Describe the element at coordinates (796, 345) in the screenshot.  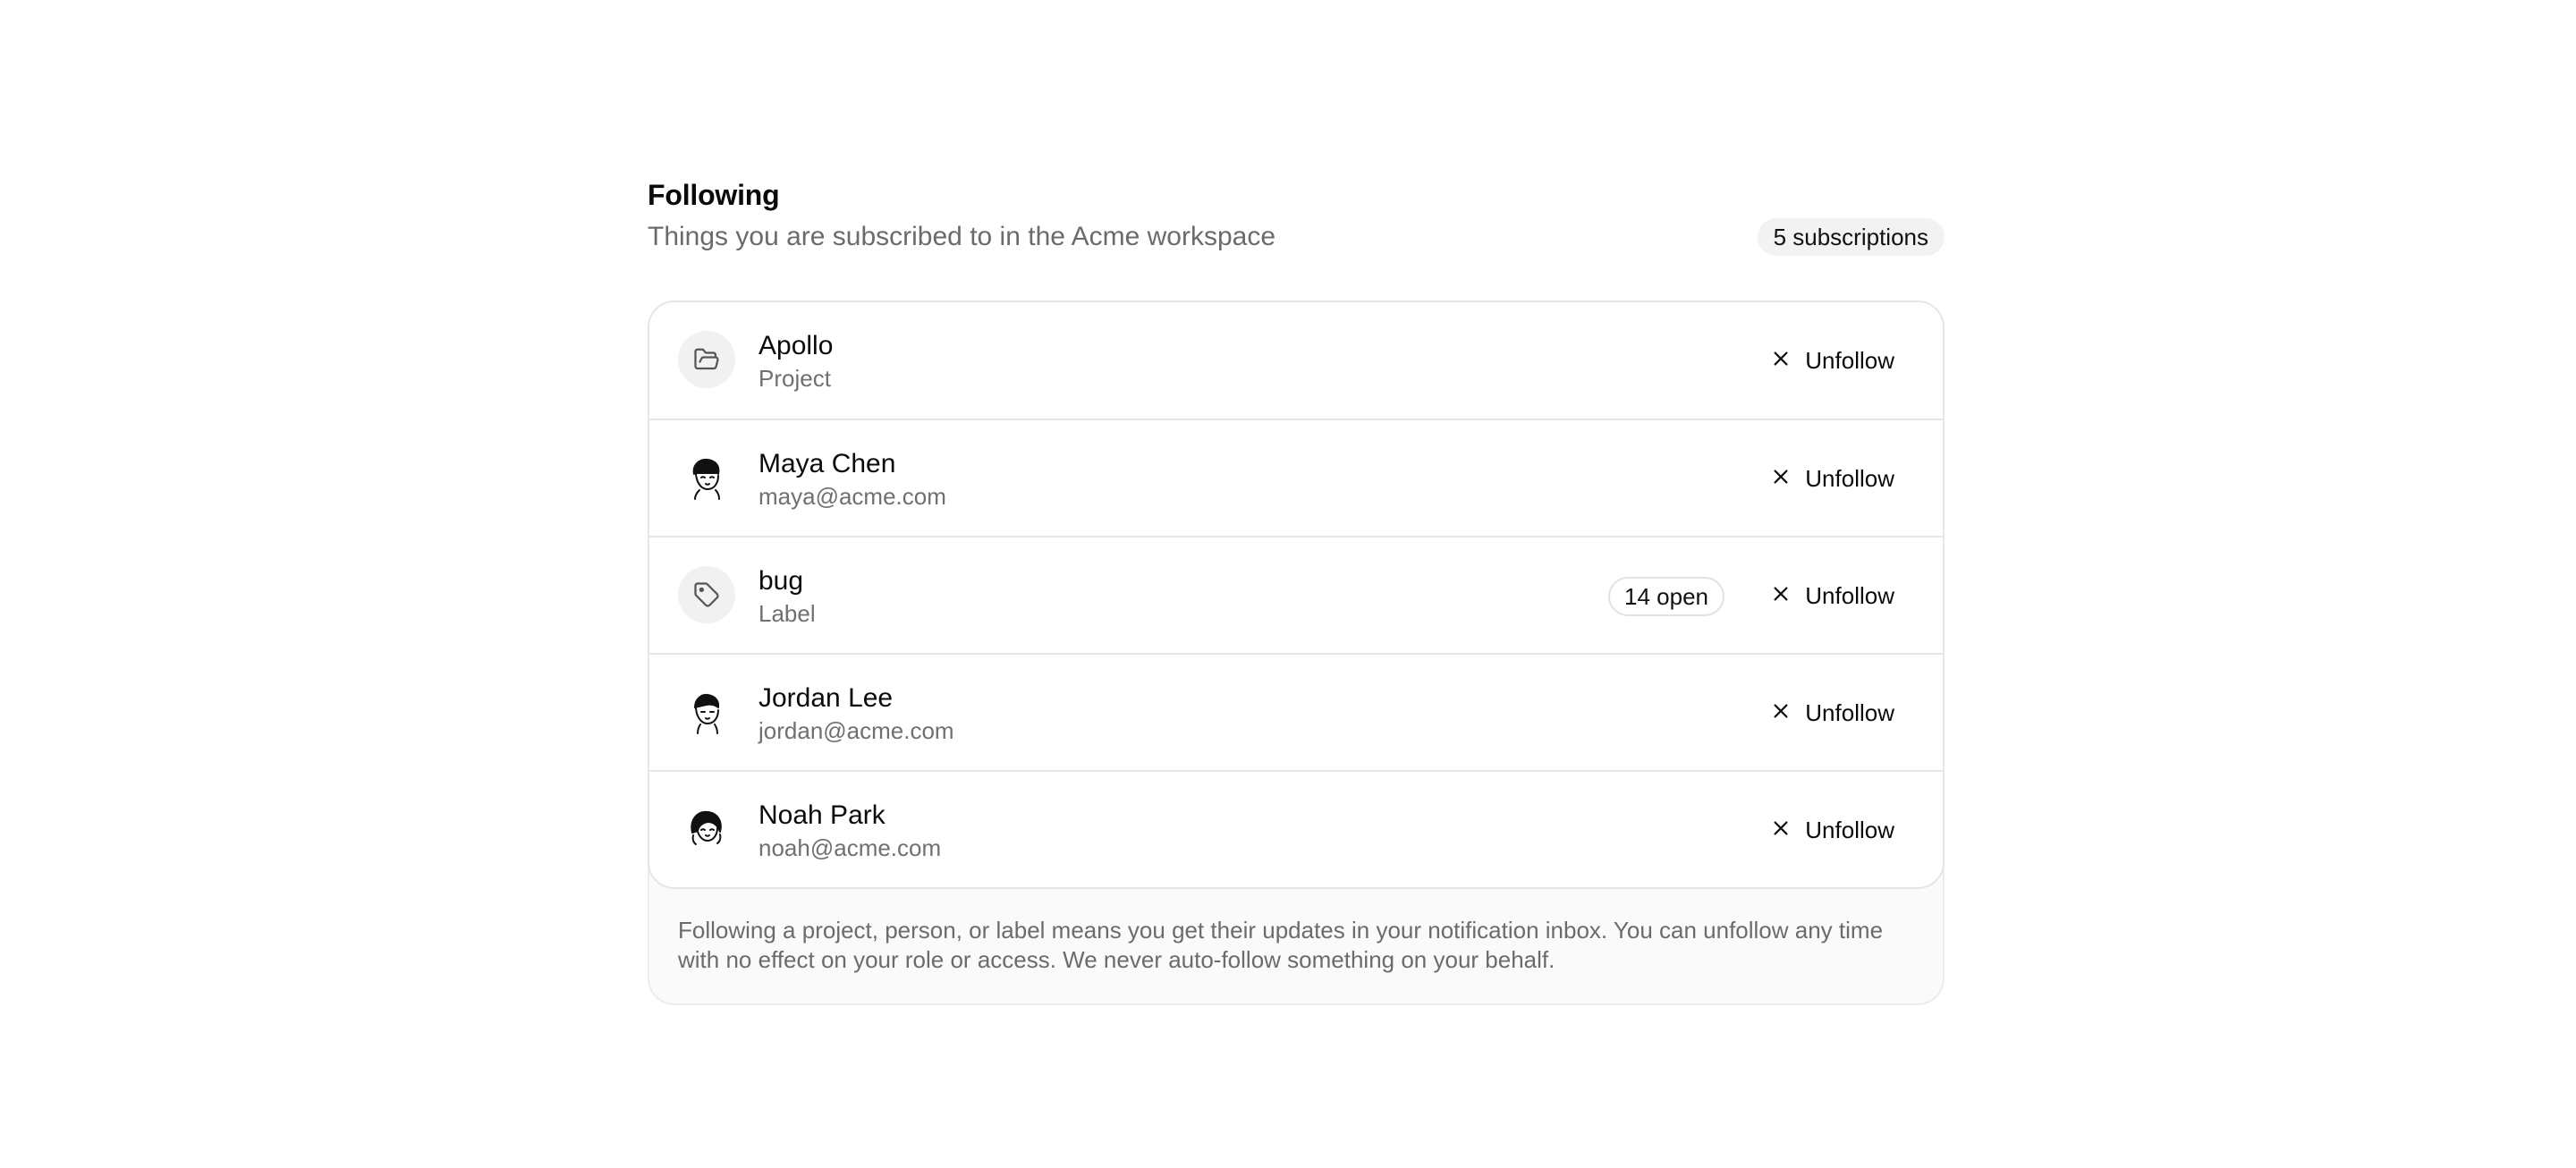
I see `item-name: Apollo` at that location.